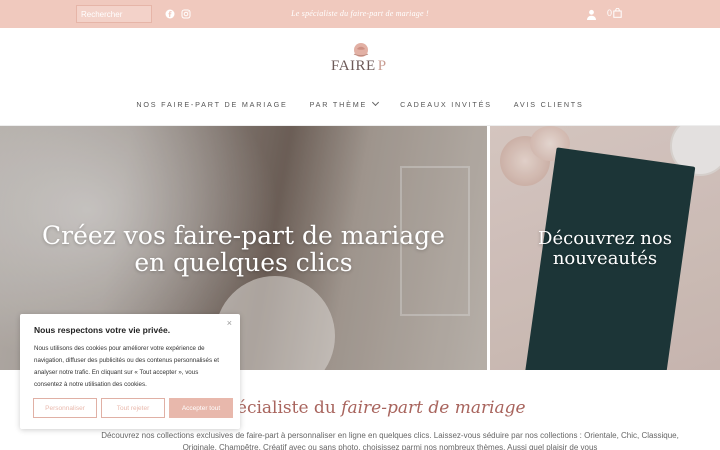  What do you see at coordinates (549, 104) in the screenshot?
I see `nav-item-avis: AVIS CLIENTS` at bounding box center [549, 104].